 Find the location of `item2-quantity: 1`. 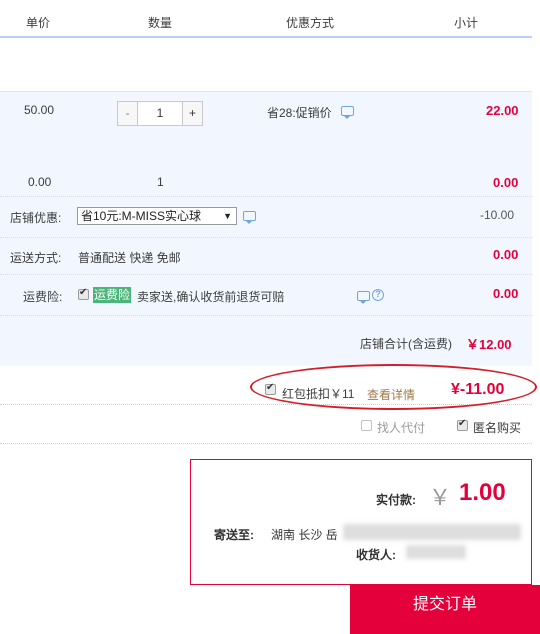

item2-quantity: 1 is located at coordinates (160, 182).